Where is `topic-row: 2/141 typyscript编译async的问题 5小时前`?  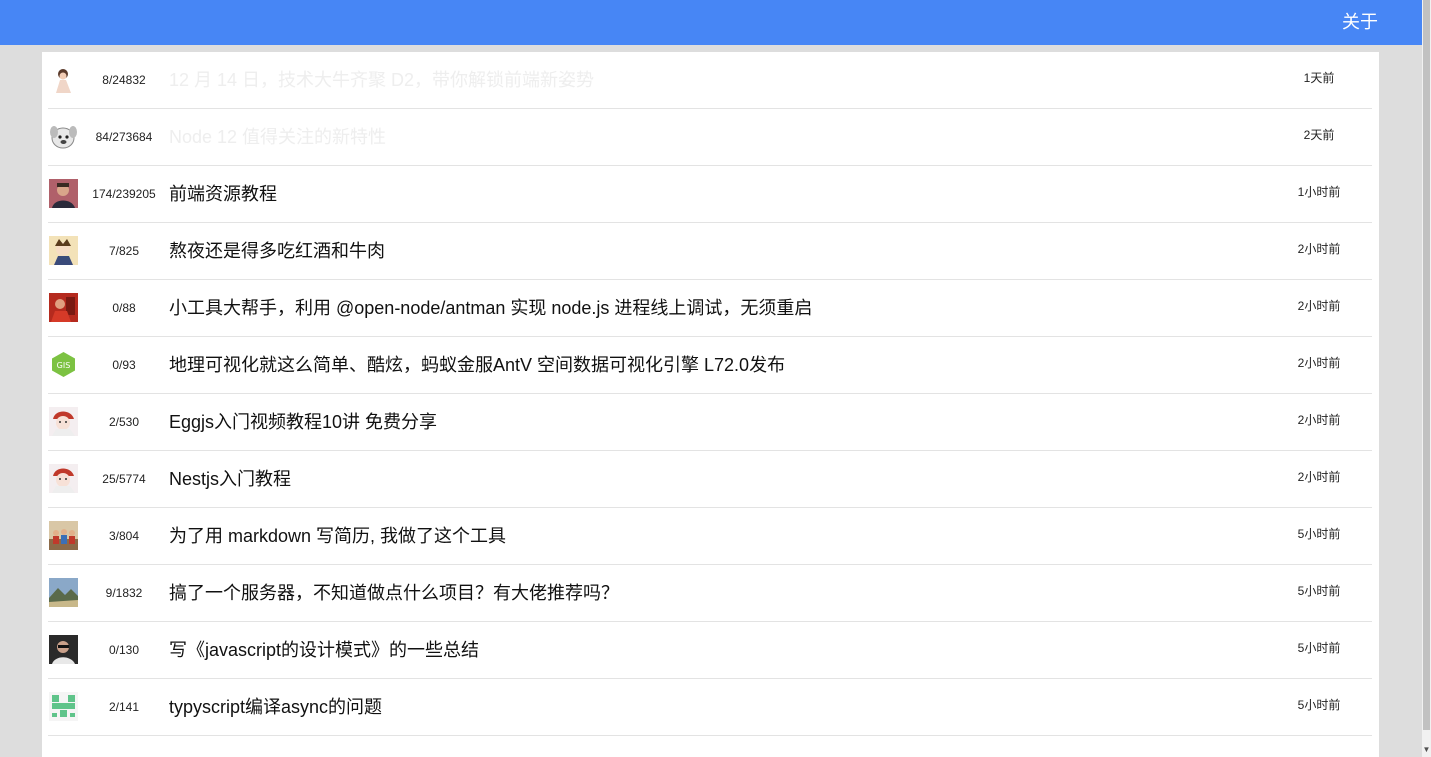 topic-row: 2/141 typyscript编译async的问题 5小时前 is located at coordinates (710, 707).